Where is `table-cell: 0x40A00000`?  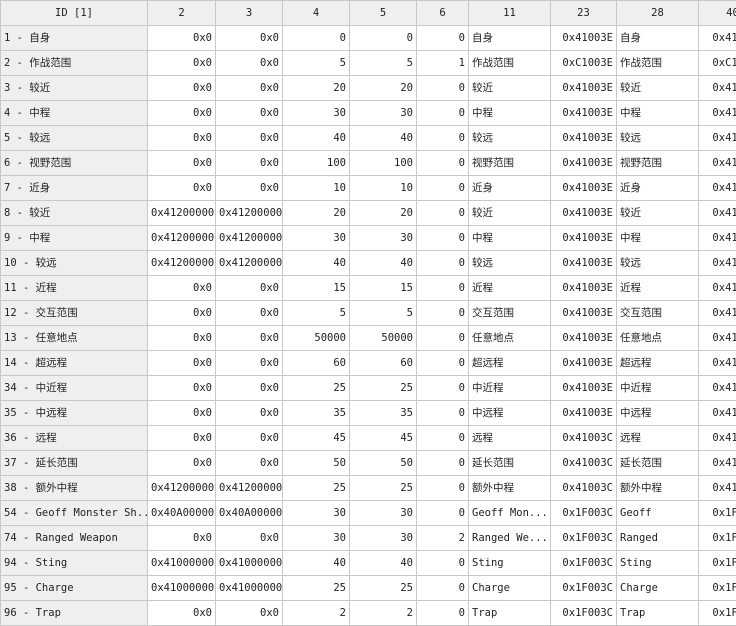 table-cell: 0x40A00000 is located at coordinates (182, 513).